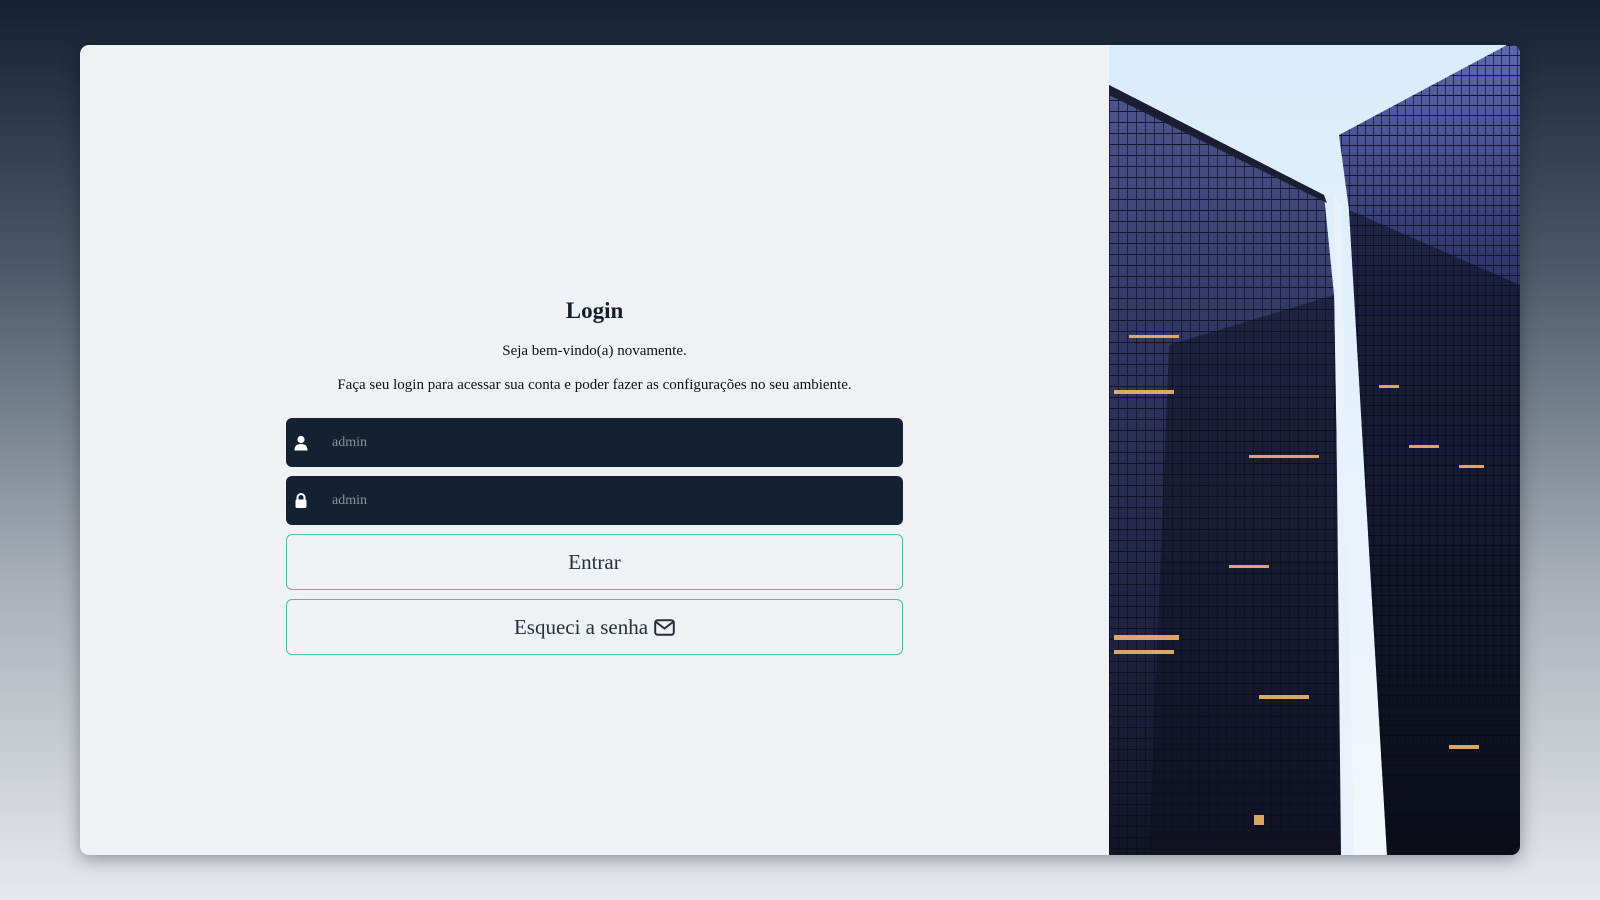 This screenshot has width=1600, height=900. I want to click on lock-icon, so click(301, 500).